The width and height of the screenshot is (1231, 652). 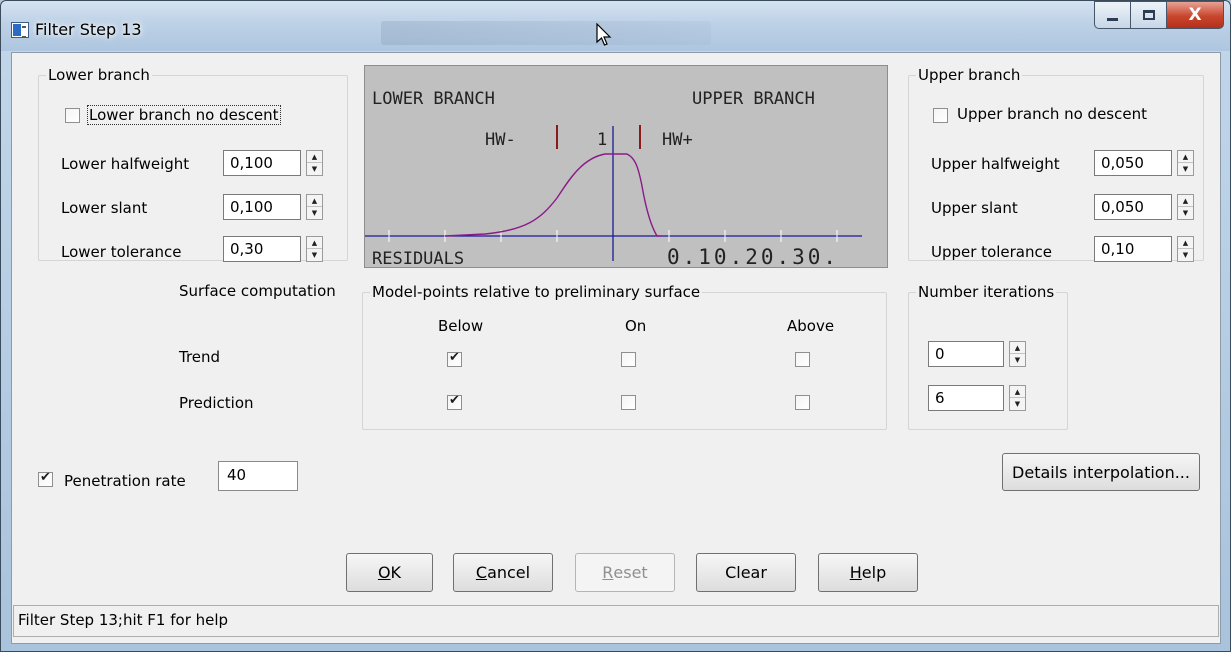 I want to click on ok-label-rest: K, so click(x=396, y=572).